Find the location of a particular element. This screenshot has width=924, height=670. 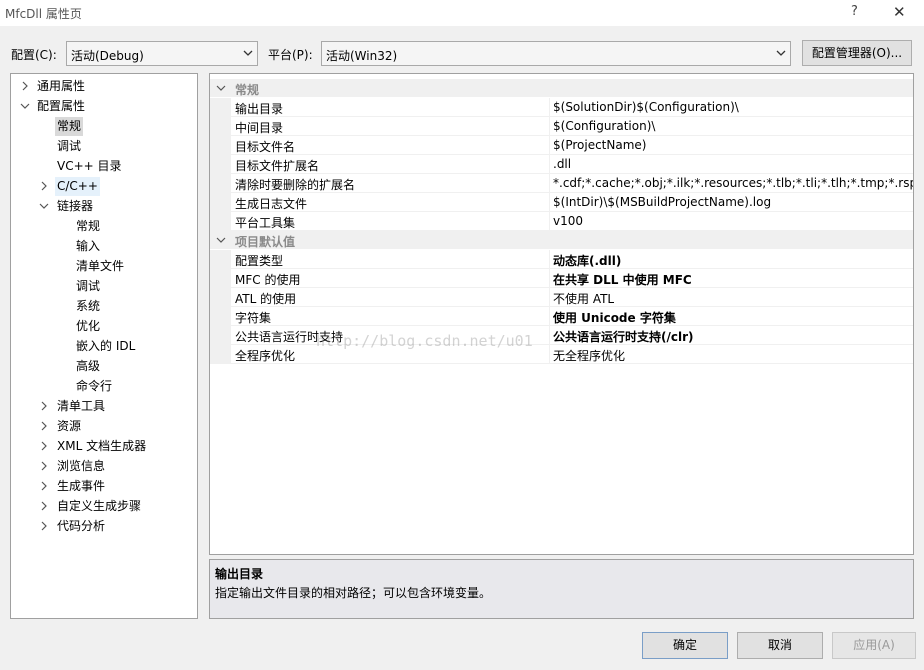

property-row: 目标文件名 $(ProjectName) is located at coordinates (561, 145).